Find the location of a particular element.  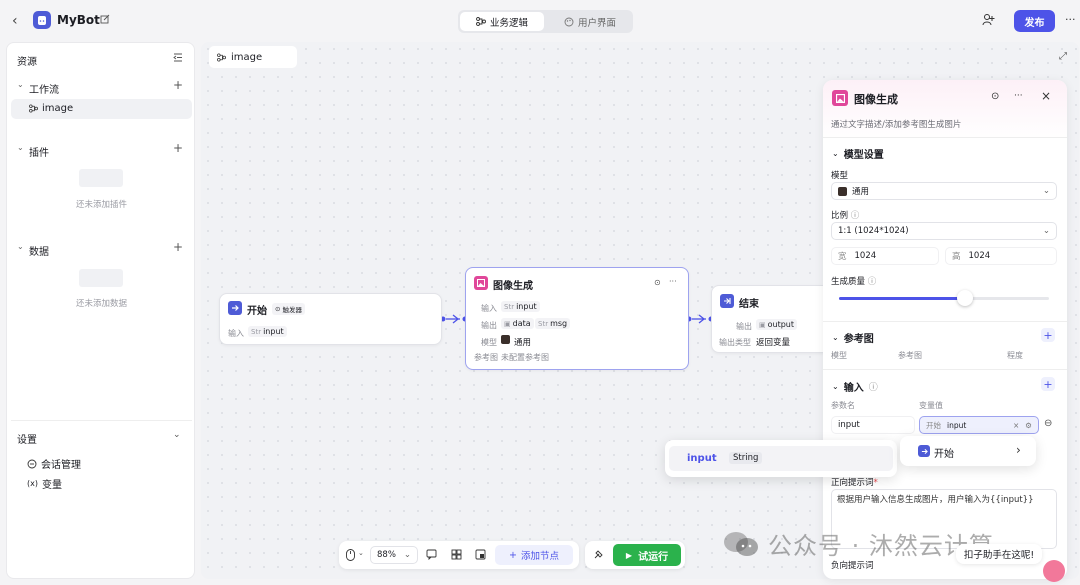

remove-input-icon: ⊖ is located at coordinates (1048, 423).